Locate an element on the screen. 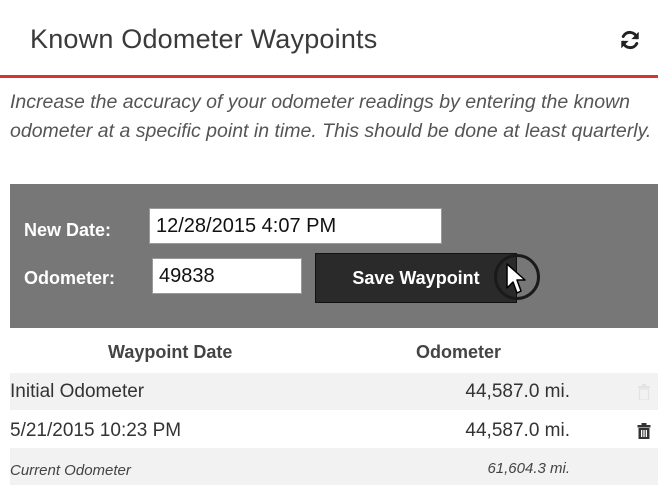 The height and width of the screenshot is (485, 658). current-odometer-value: 61,604.3 mi. is located at coordinates (528, 468).